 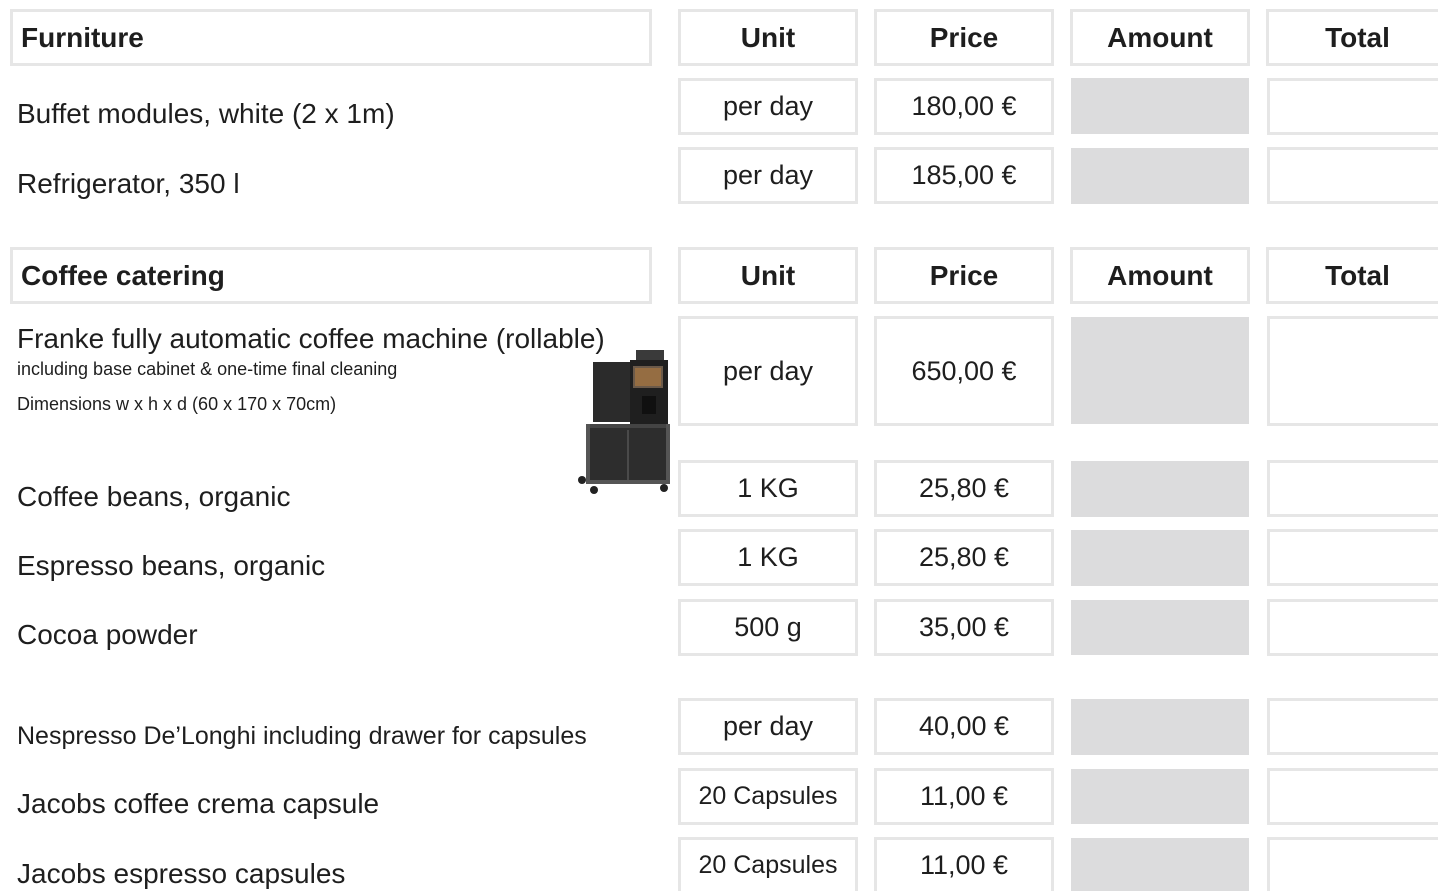 I want to click on section-title-furniture: Furniture, so click(x=331, y=37).